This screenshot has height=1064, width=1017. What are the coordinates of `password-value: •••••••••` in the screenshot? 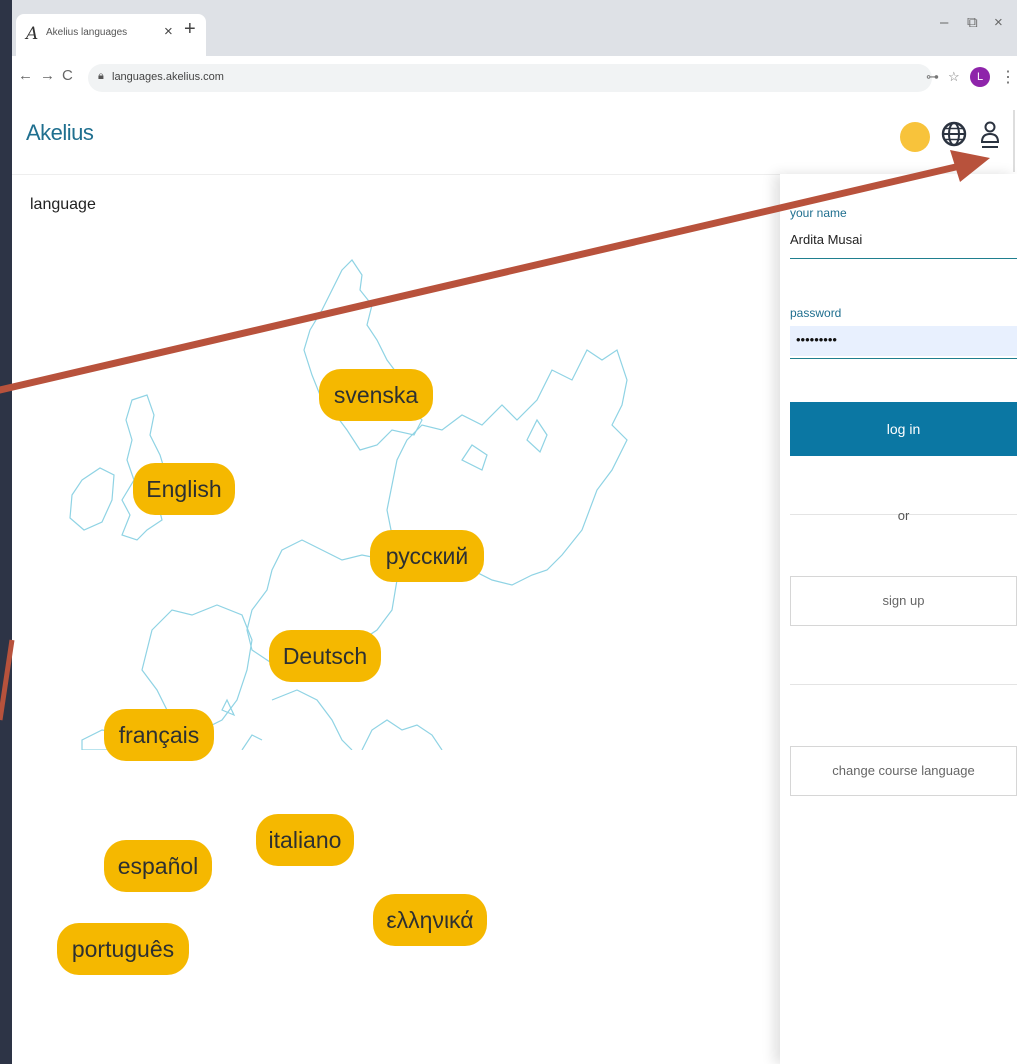 It's located at (816, 339).